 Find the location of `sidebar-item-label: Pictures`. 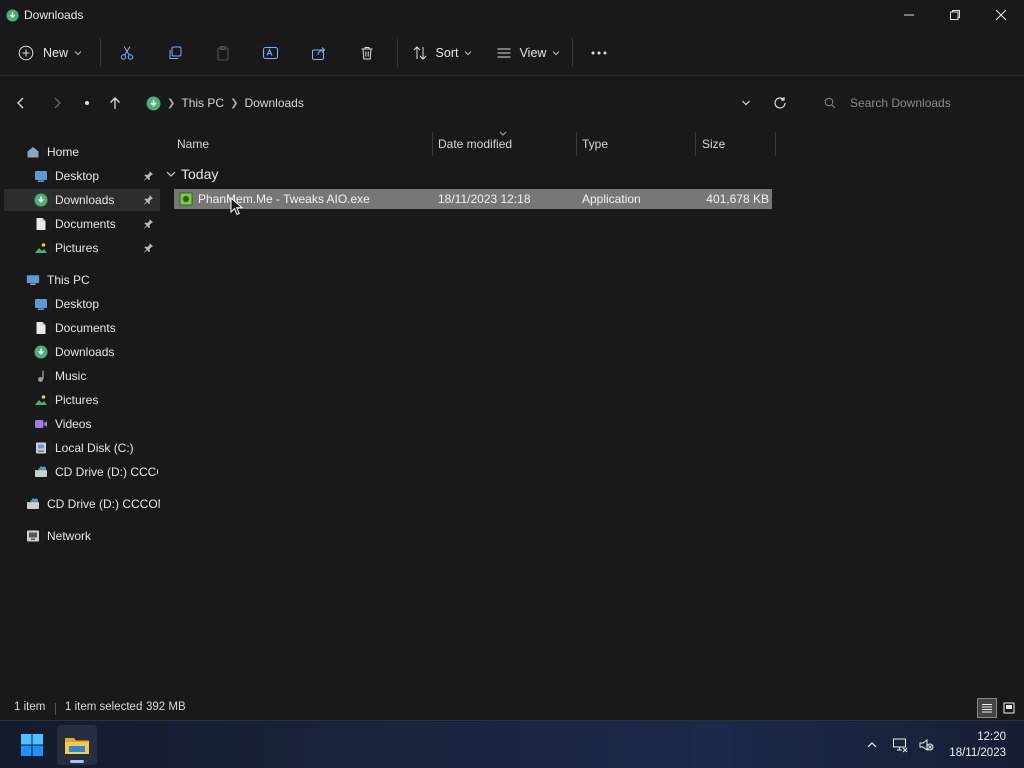

sidebar-item-label: Pictures is located at coordinates (77, 248).